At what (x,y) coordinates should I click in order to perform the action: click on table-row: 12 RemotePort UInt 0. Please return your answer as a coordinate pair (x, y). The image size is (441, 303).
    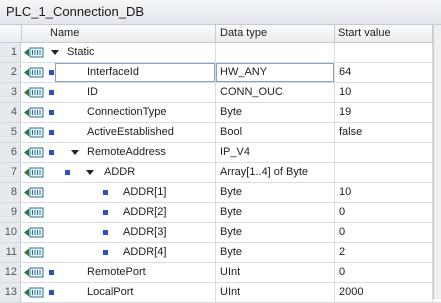
    Looking at the image, I should click on (220, 273).